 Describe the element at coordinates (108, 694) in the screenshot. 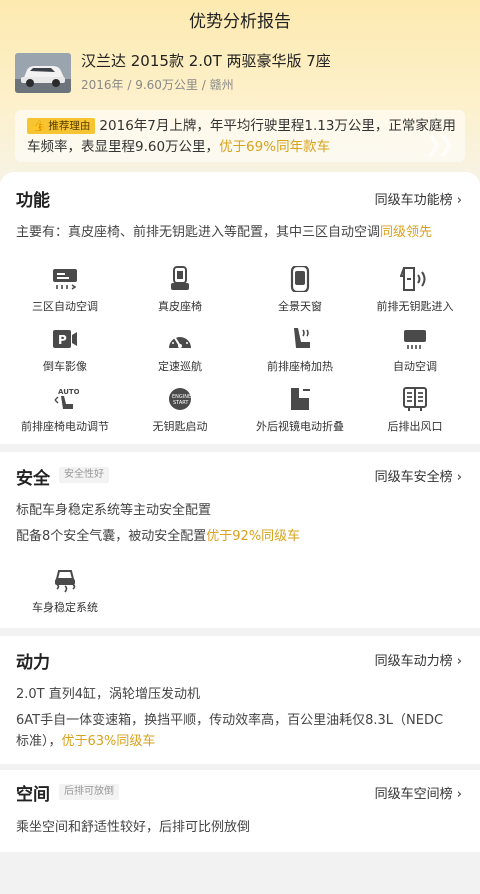

I see `power-line-1: 2.0T 直列4缸，涡轮增压发动机` at that location.